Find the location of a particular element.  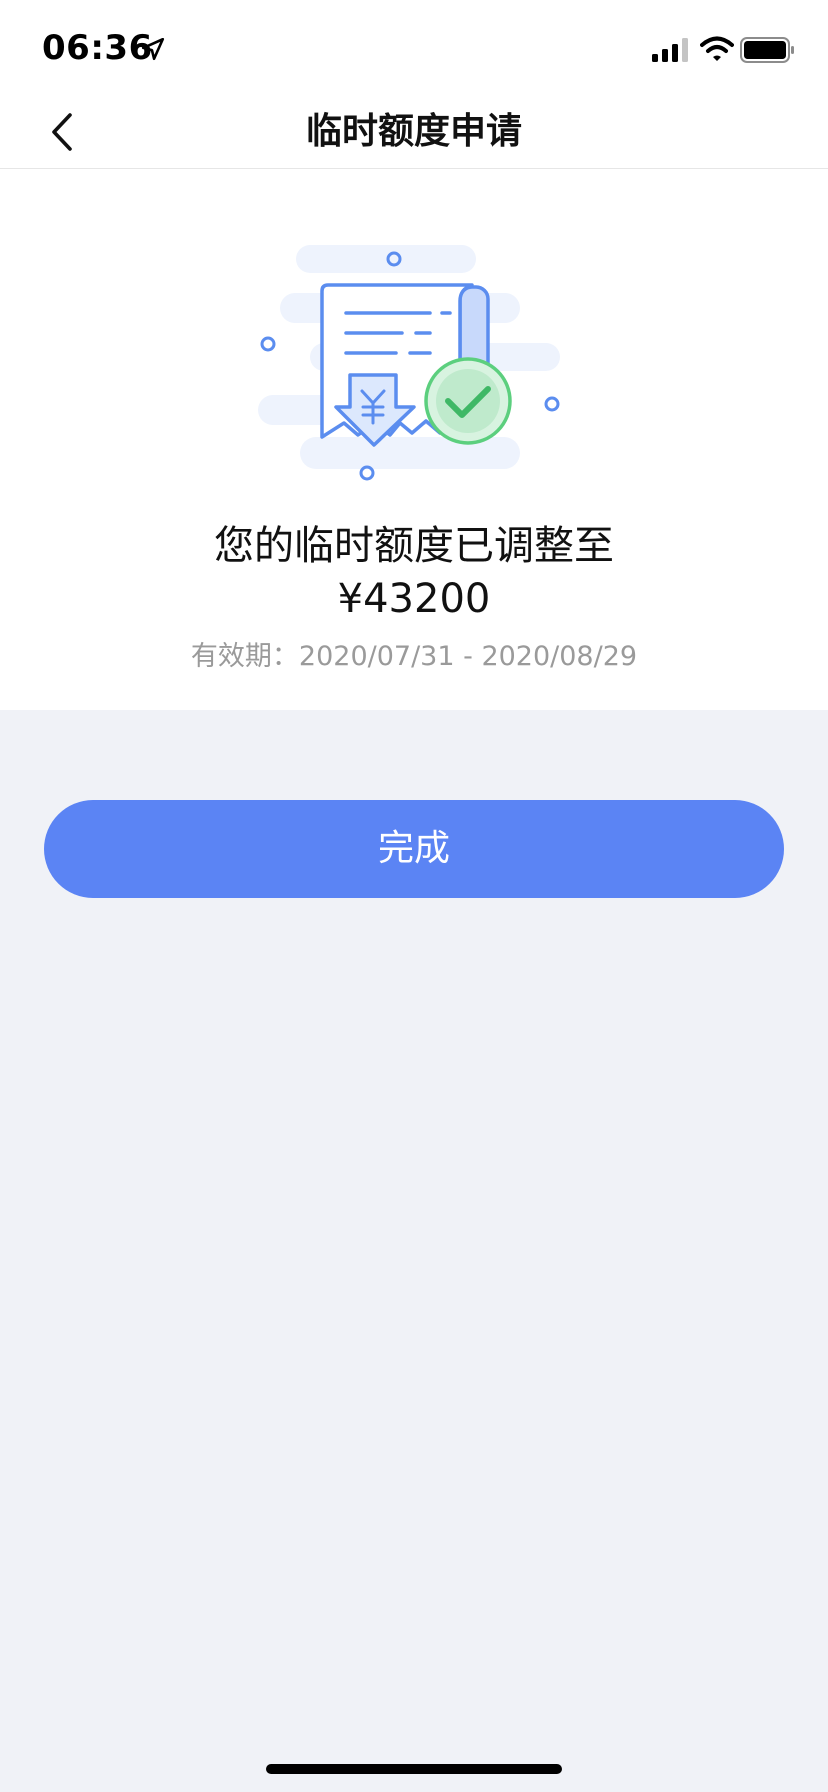

wifi-icon is located at coordinates (717, 48).